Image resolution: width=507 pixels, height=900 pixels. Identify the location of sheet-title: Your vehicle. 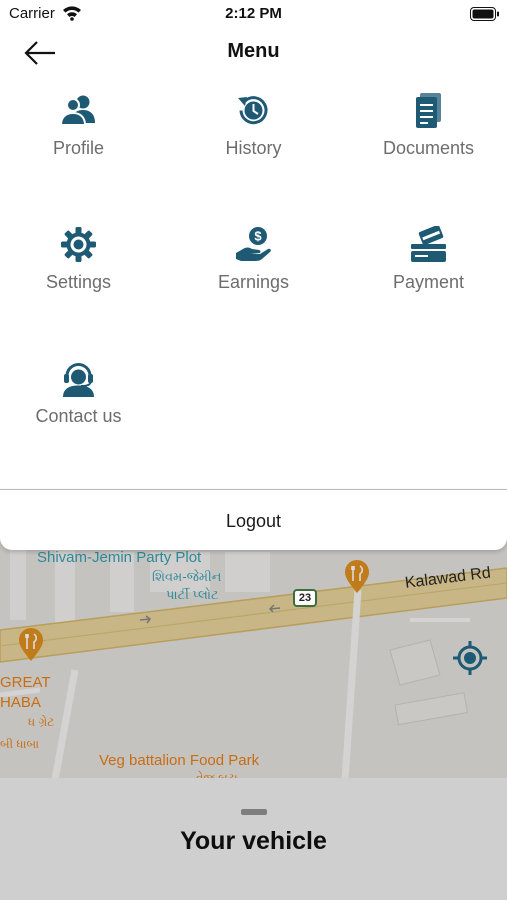
(253, 841).